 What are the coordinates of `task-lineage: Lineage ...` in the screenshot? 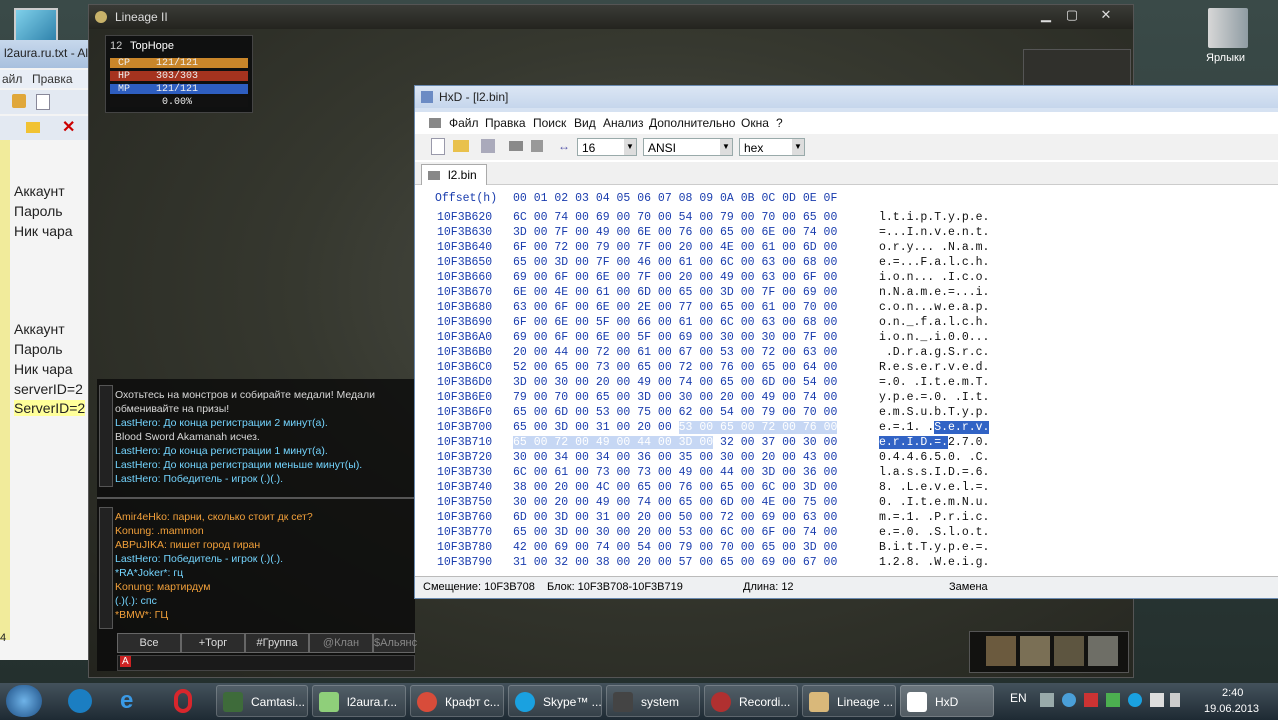 It's located at (849, 701).